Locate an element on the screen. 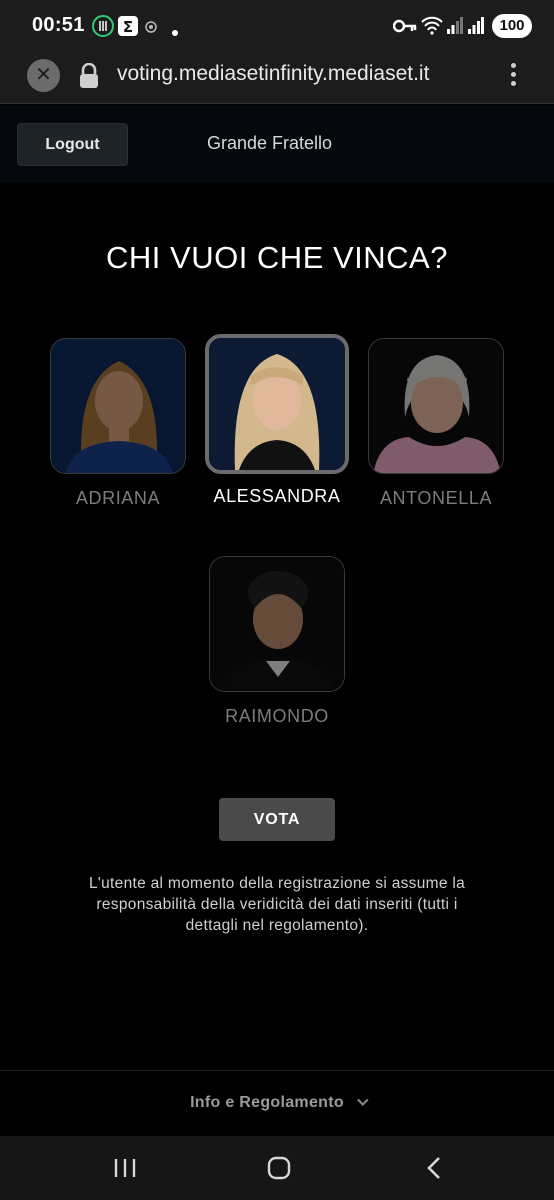 This screenshot has height=1200, width=554. page-title: CHI VUOI CHE VINCA? is located at coordinates (277, 257).